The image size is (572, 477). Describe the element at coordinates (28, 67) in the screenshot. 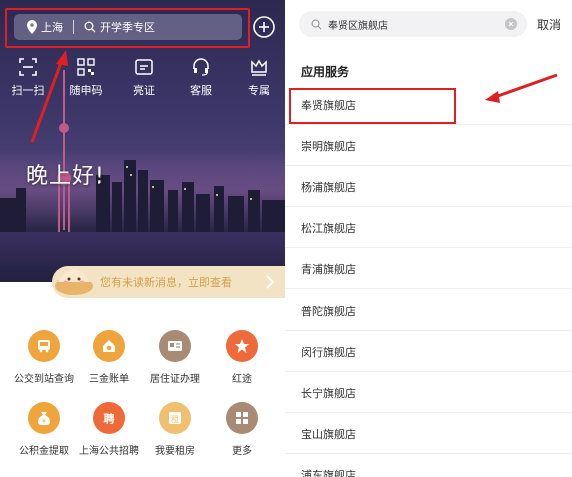

I see `scan-icon` at that location.